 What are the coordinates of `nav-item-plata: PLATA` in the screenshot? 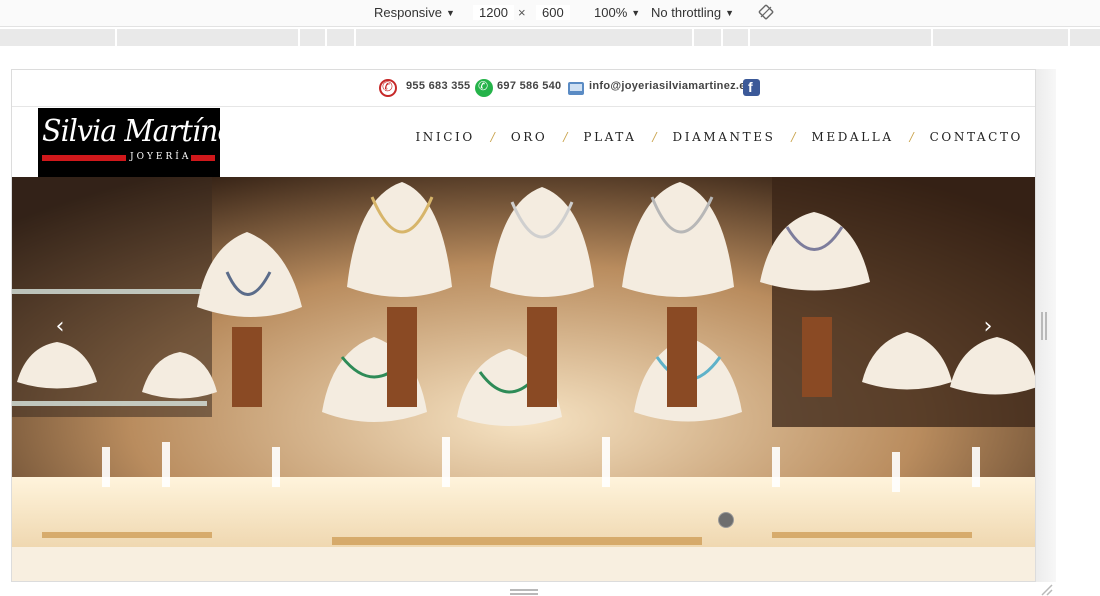 It's located at (609, 137).